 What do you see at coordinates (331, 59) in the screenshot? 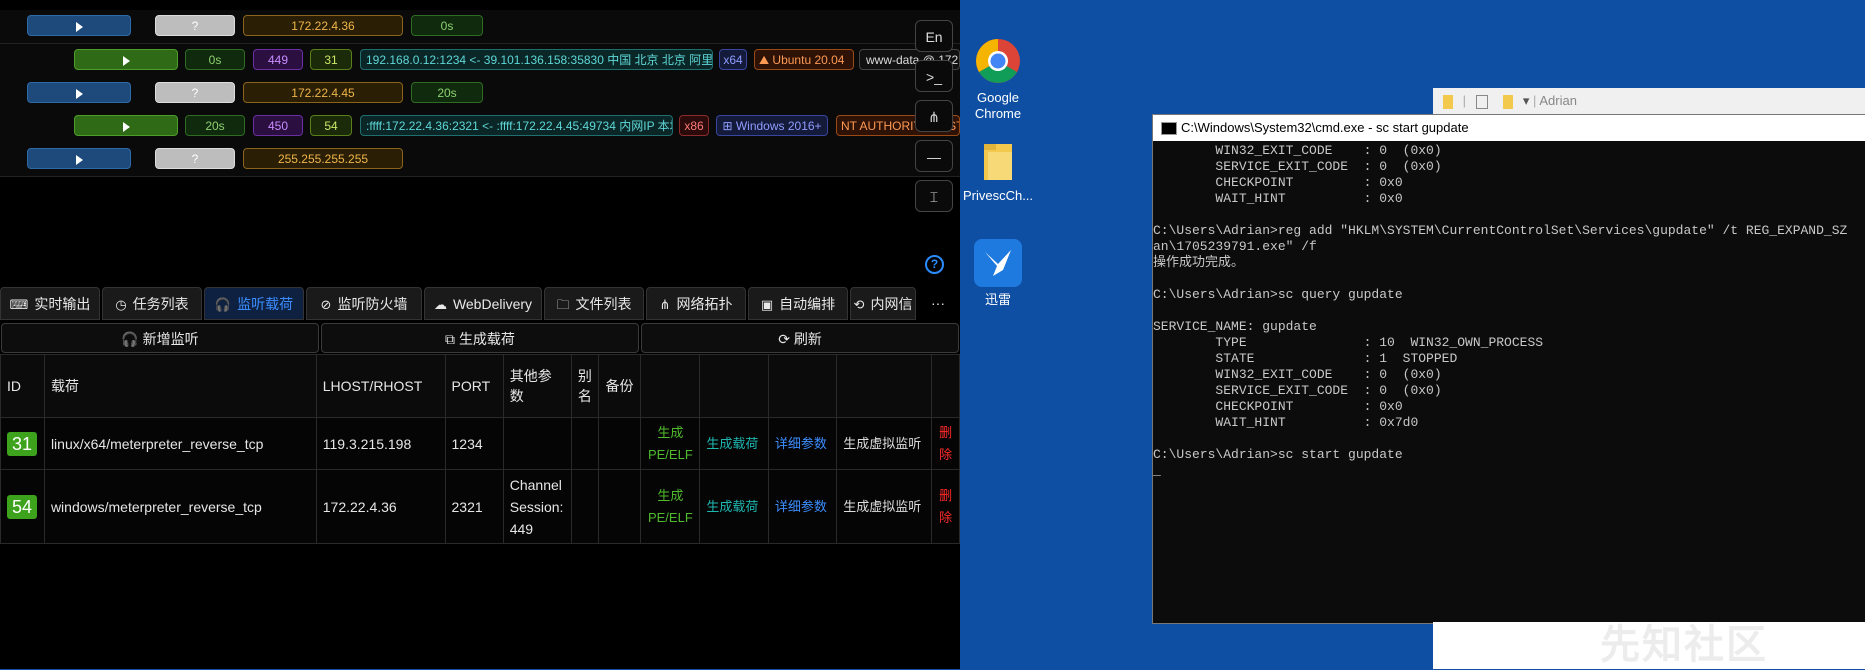
I see `listener-id: 31` at bounding box center [331, 59].